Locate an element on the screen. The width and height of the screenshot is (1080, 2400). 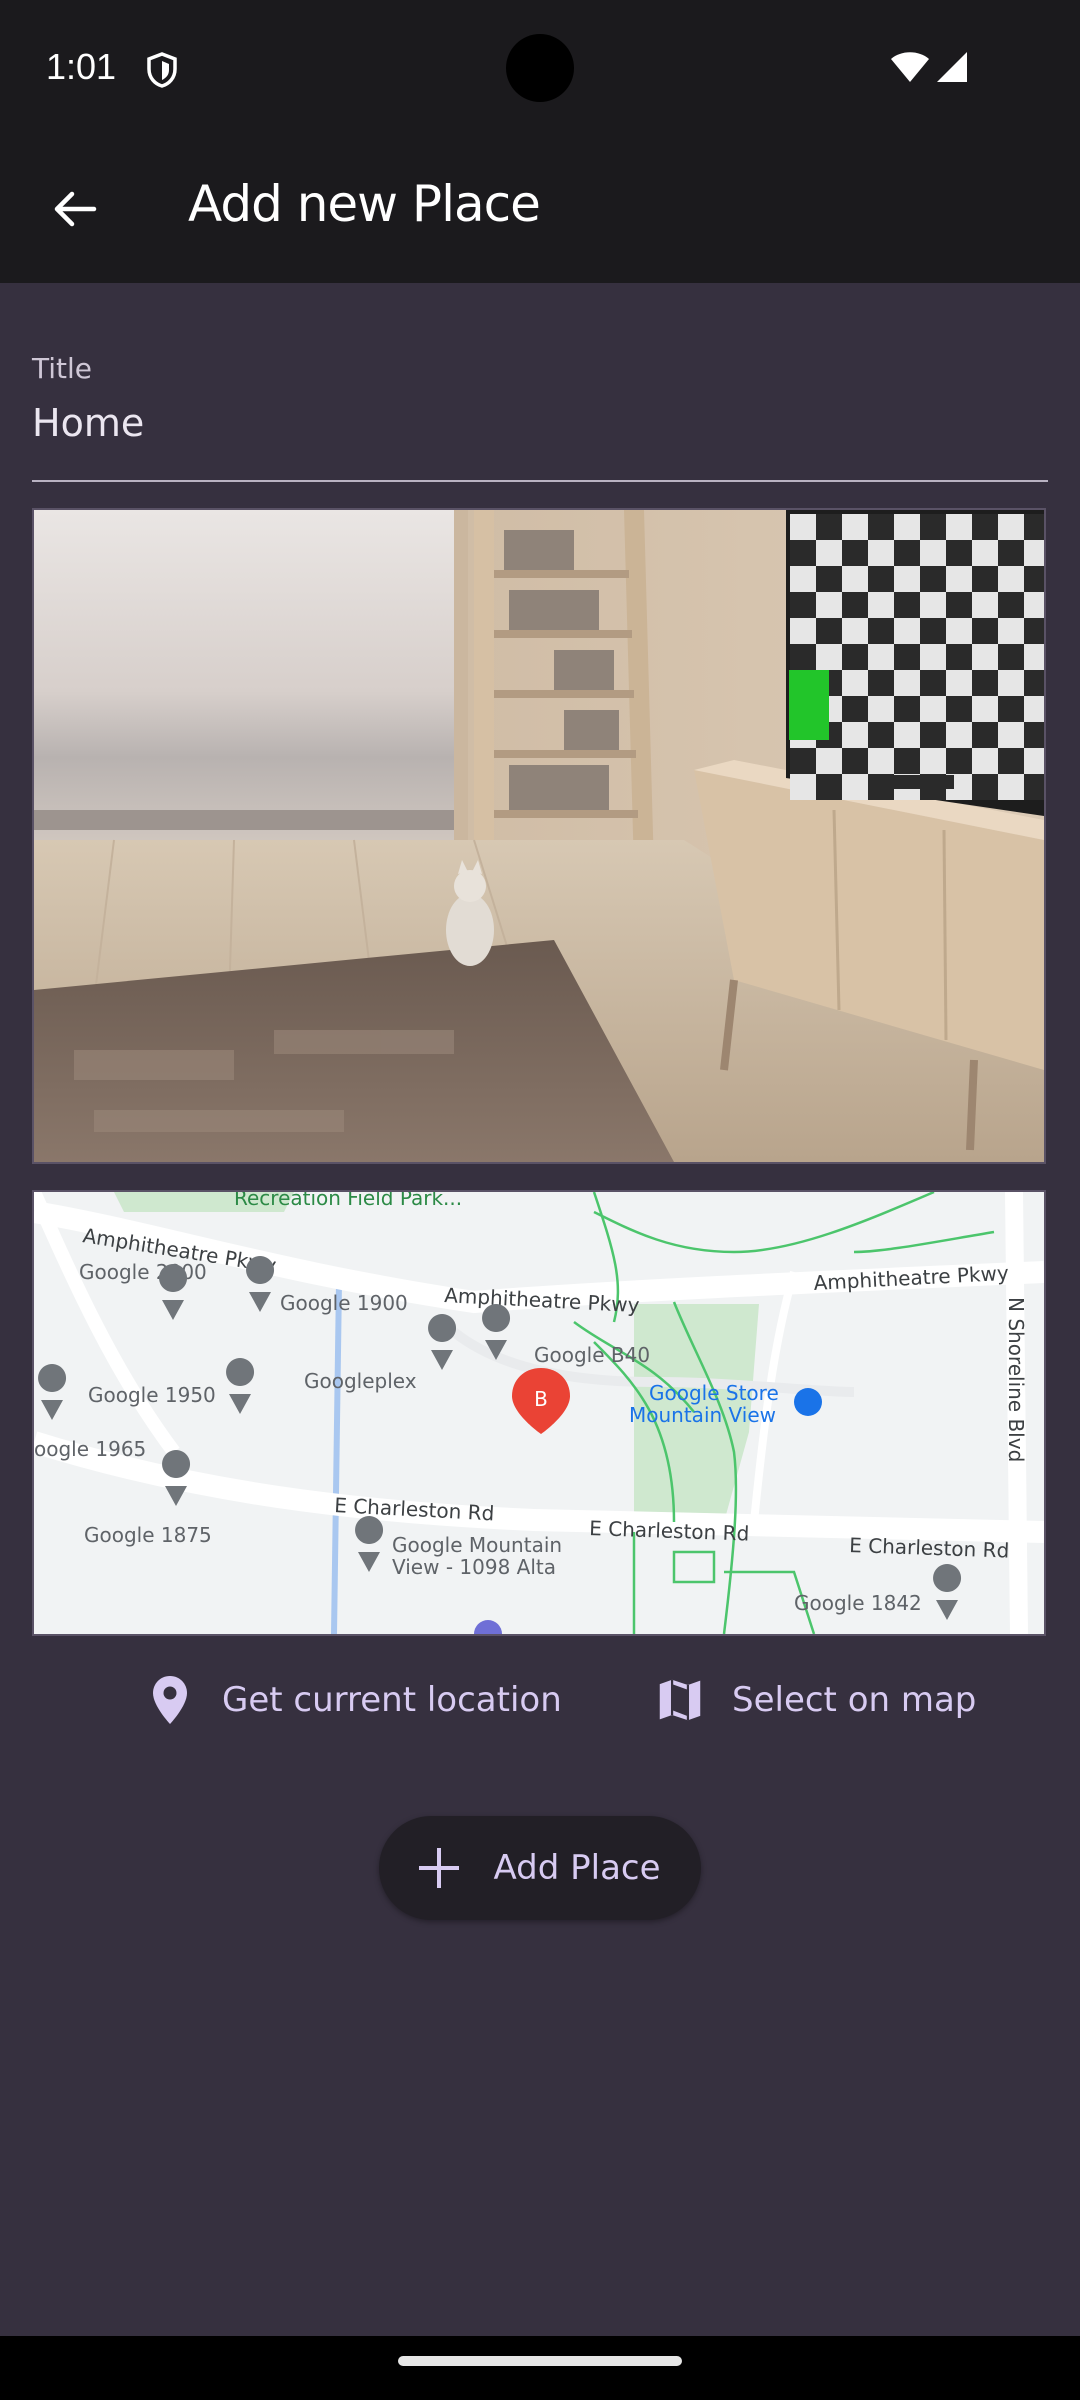
front-camera is located at coordinates (540, 68).